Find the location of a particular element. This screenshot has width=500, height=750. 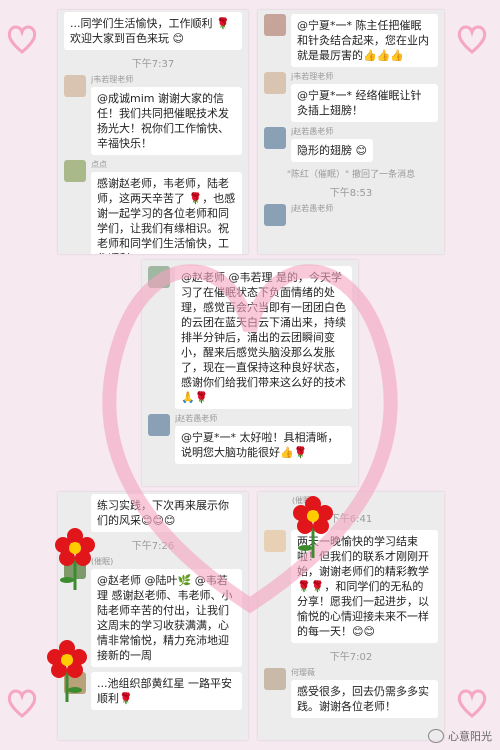

message-bubble: 感受很多，回去仍需多多实践。谢谢各位老师！ is located at coordinates (364, 699).